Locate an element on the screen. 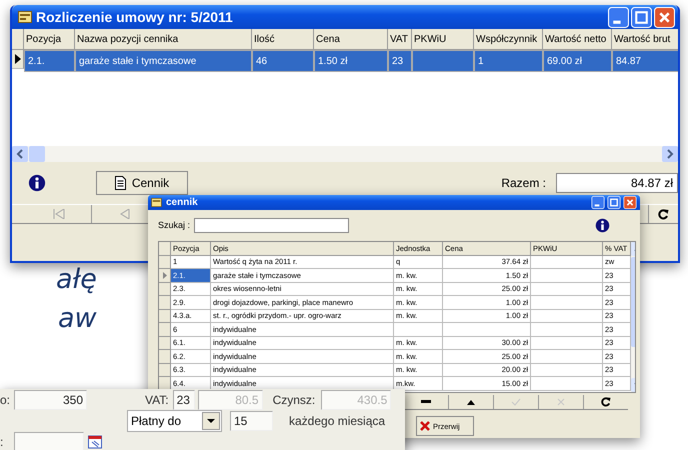 Image resolution: width=688 pixels, height=450 pixels. table-cell: 84.87 is located at coordinates (645, 61).